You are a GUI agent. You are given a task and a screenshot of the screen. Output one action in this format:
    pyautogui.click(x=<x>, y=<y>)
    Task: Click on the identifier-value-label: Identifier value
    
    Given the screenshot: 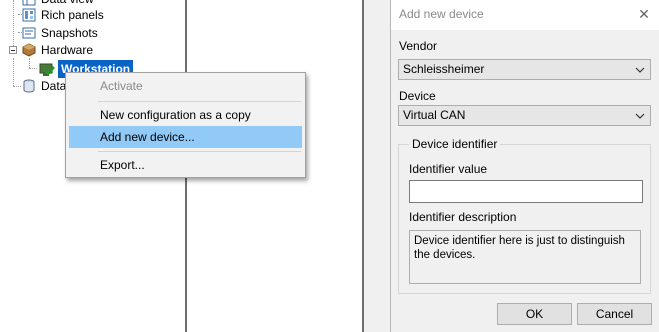 What is the action you would take?
    pyautogui.click(x=448, y=169)
    